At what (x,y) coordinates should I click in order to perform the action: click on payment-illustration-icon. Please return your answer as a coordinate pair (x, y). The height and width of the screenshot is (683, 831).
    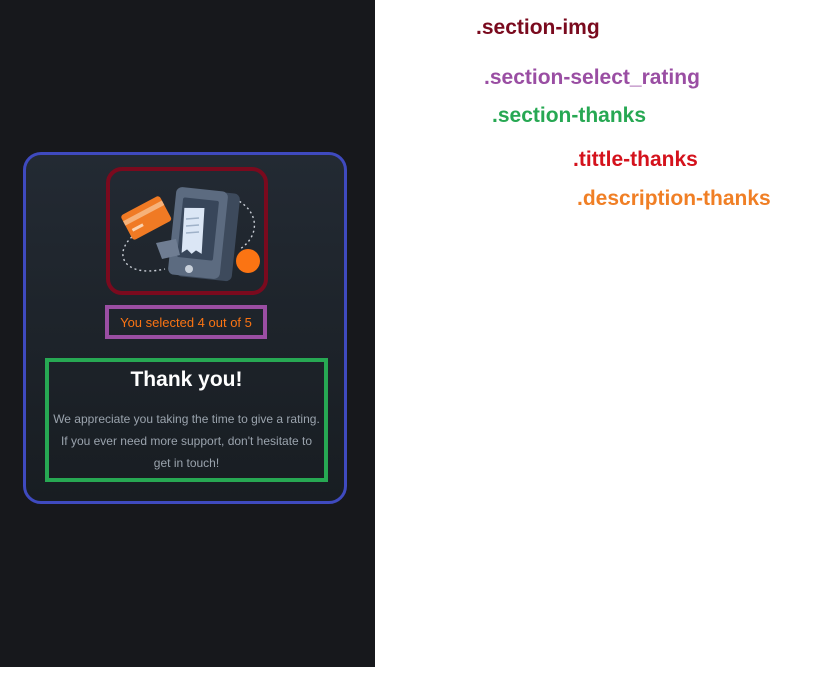
    Looking at the image, I should click on (190, 234).